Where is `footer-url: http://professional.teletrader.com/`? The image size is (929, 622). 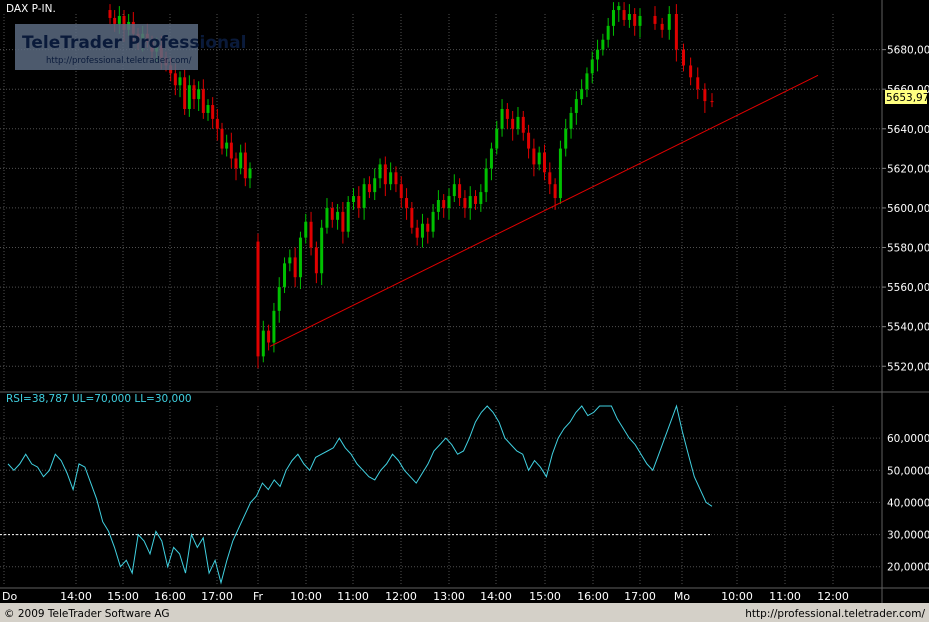
footer-url: http://professional.teletrader.com/ is located at coordinates (835, 614).